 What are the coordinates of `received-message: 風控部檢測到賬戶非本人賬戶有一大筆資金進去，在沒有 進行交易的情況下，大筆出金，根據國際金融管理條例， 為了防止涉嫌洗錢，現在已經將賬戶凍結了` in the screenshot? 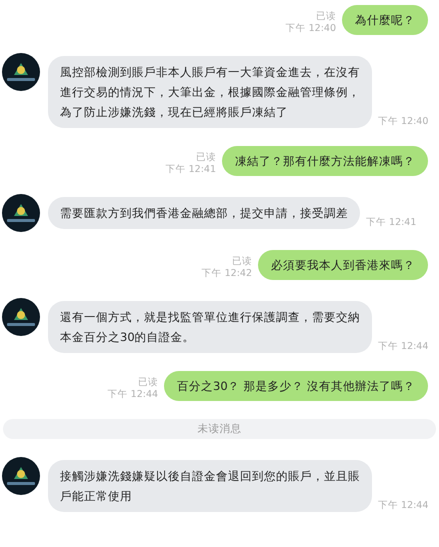 It's located at (210, 92).